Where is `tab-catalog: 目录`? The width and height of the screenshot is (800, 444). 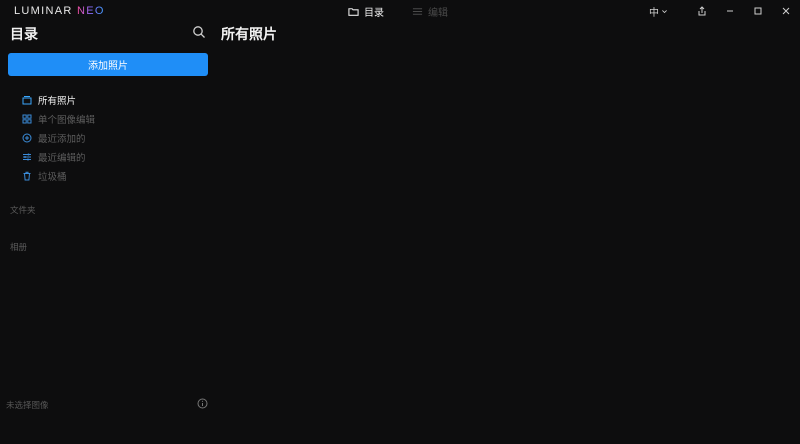 tab-catalog: 目录 is located at coordinates (366, 11).